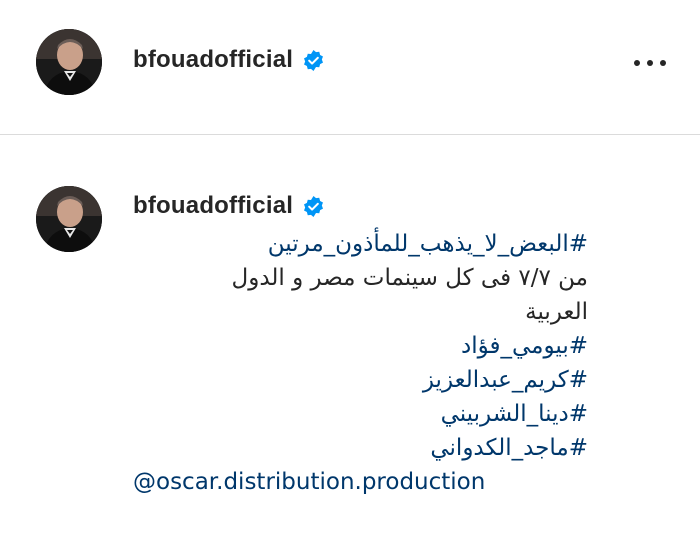 This screenshot has width=700, height=543. I want to click on hashtag-link: #بيومي_فؤاد, so click(360, 346).